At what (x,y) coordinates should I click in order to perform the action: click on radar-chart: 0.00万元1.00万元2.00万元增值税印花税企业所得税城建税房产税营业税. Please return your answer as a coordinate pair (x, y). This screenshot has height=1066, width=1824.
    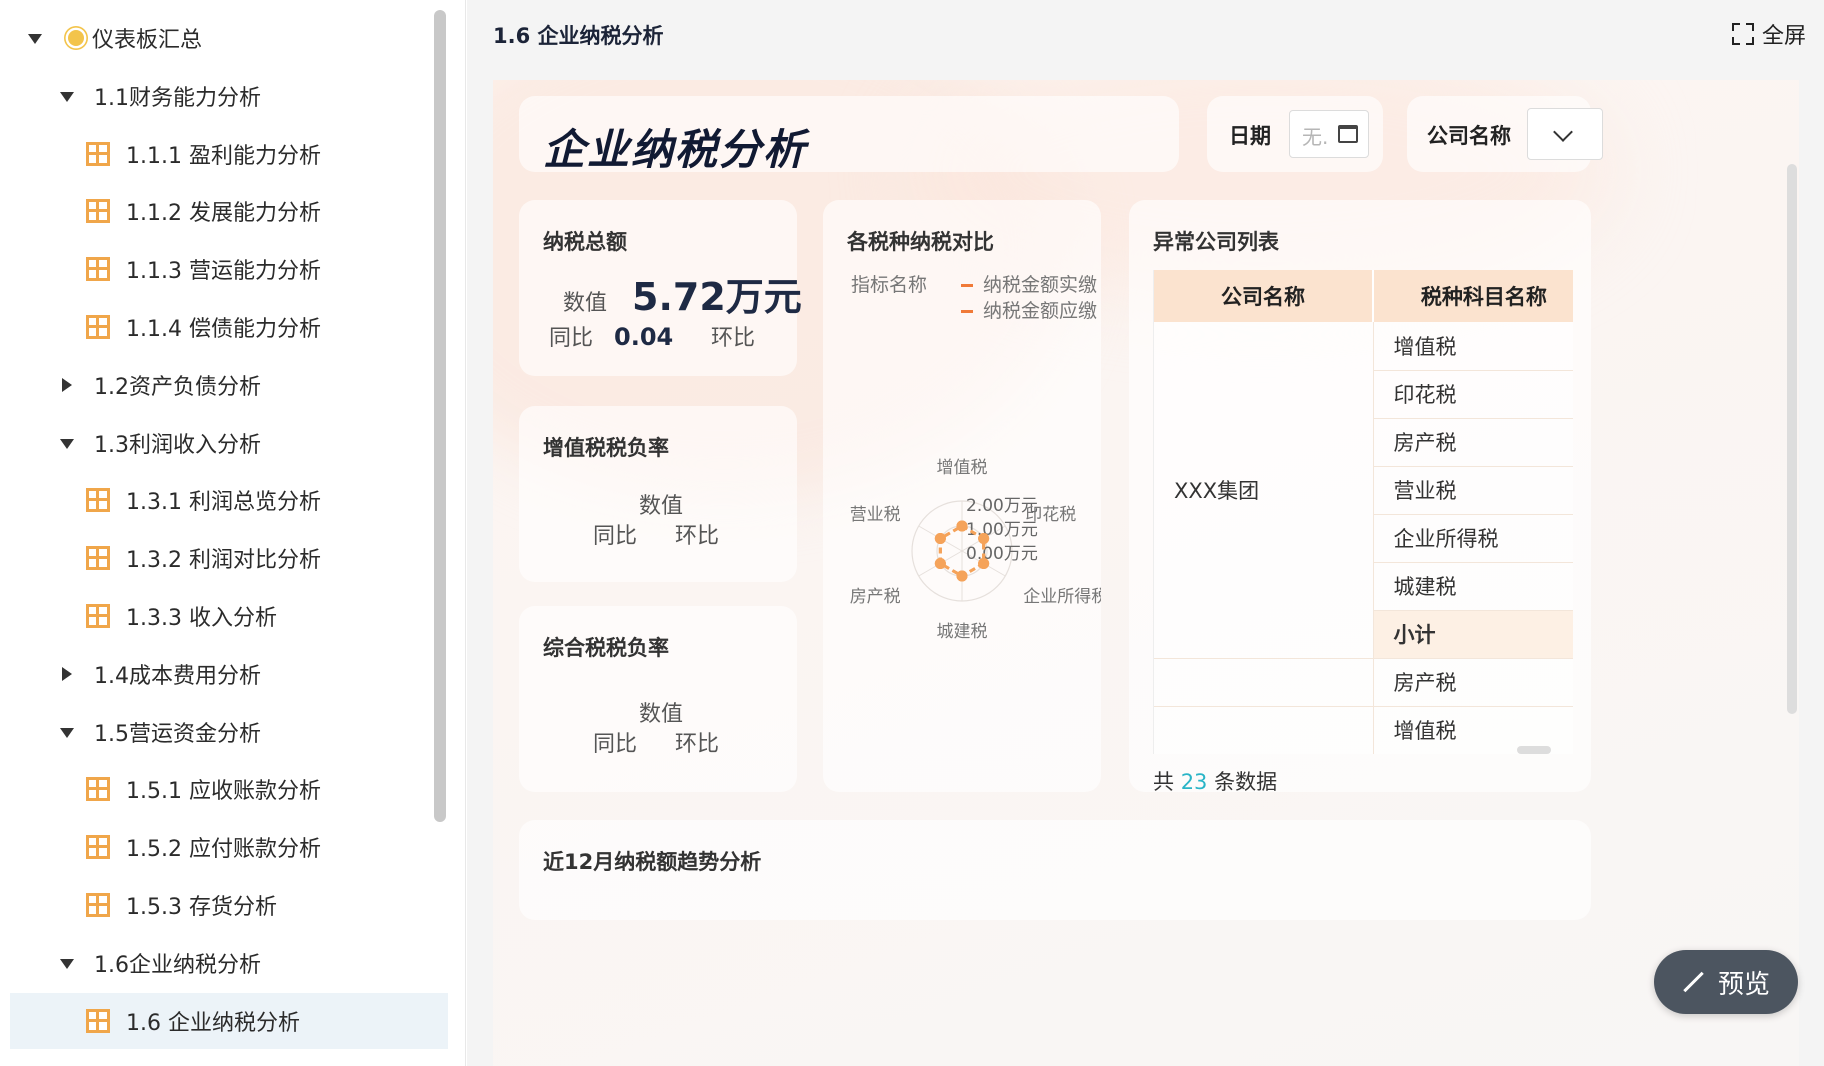
    Looking at the image, I should click on (975, 550).